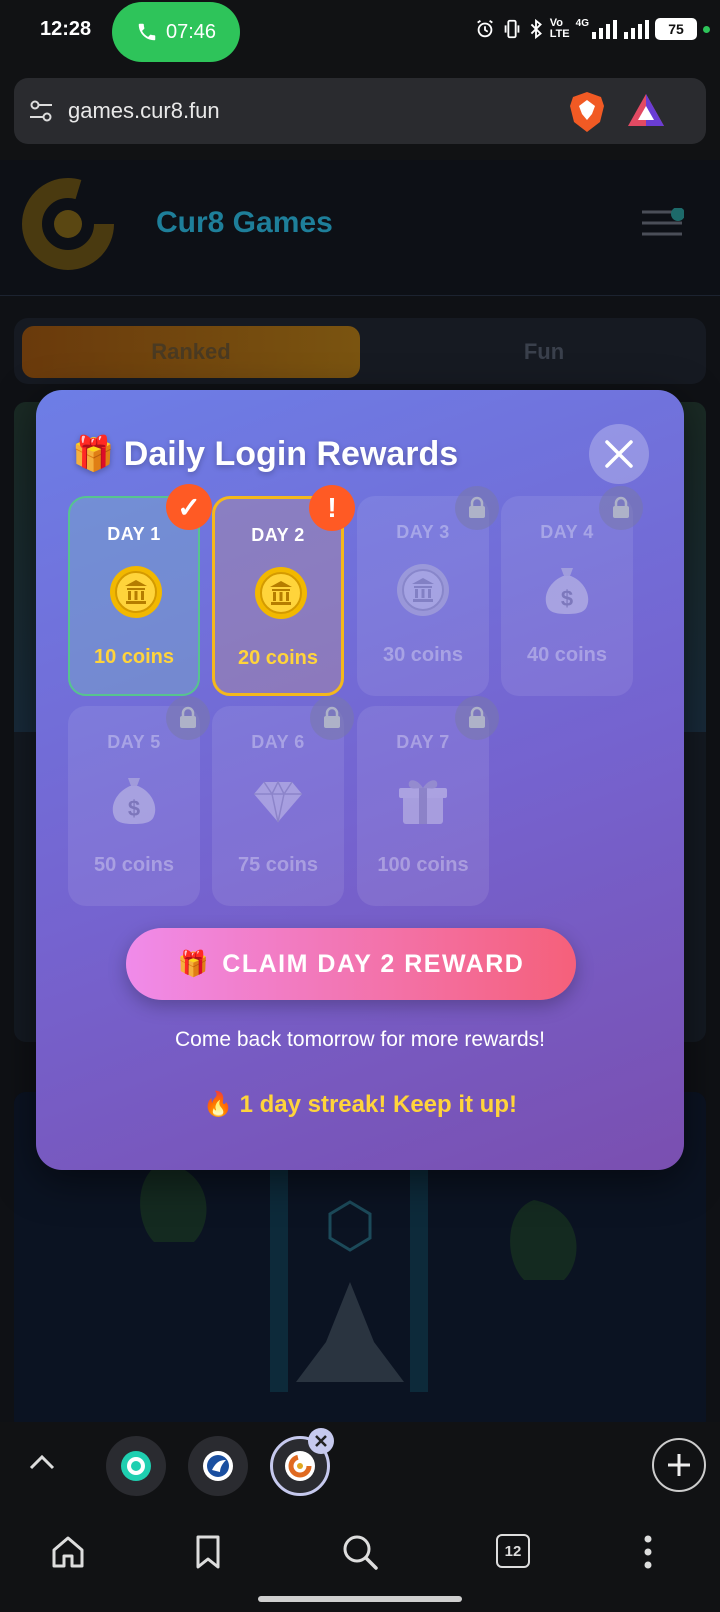 This screenshot has width=720, height=1612. Describe the element at coordinates (423, 655) in the screenshot. I see `day-reward: 30 coins` at that location.